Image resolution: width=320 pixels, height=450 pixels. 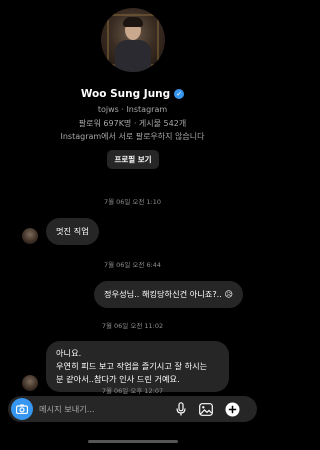 What do you see at coordinates (72, 231) in the screenshot?
I see `incoming-message: 멋진 직업` at bounding box center [72, 231].